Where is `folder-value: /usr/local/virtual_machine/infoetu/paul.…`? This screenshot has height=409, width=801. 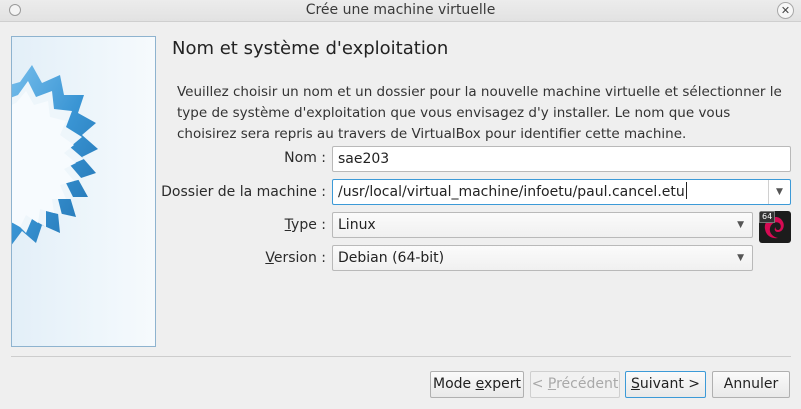
folder-value: /usr/local/virtual_machine/infoetu/paul.… is located at coordinates (511, 192).